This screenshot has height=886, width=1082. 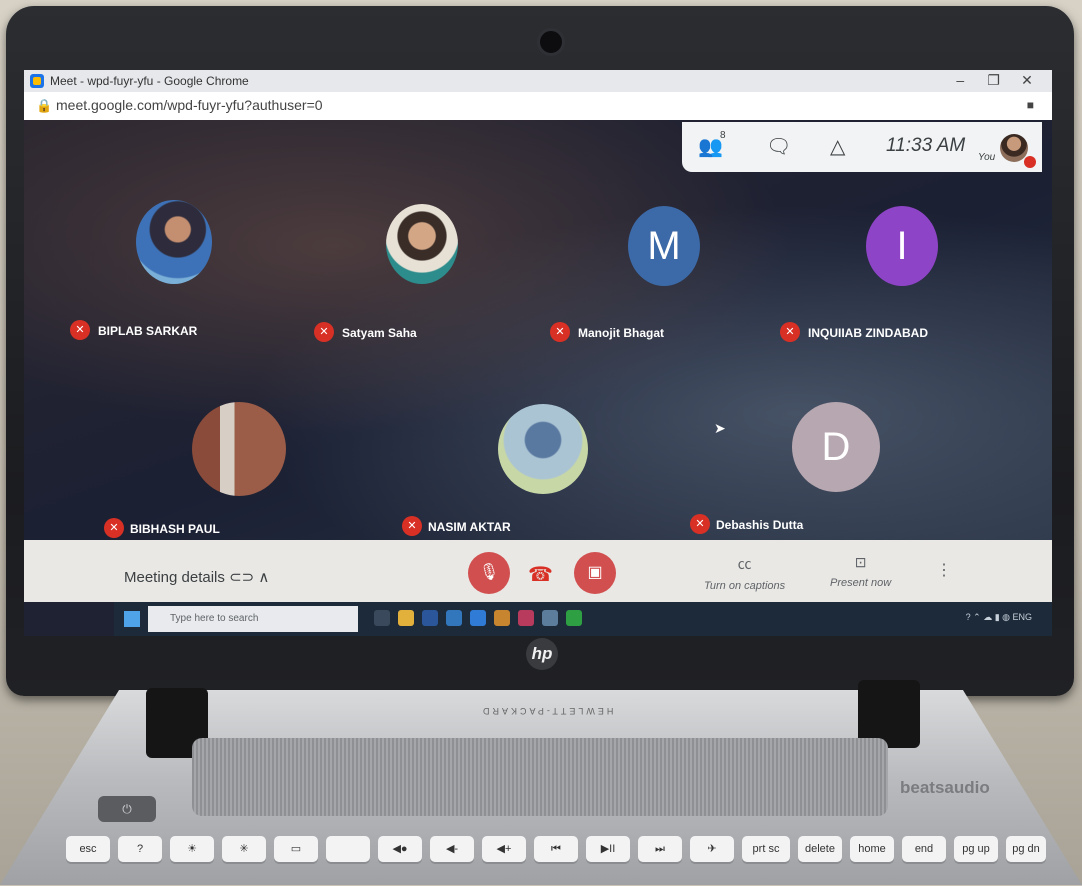 I want to click on key-f2: ☀, so click(x=192, y=849).